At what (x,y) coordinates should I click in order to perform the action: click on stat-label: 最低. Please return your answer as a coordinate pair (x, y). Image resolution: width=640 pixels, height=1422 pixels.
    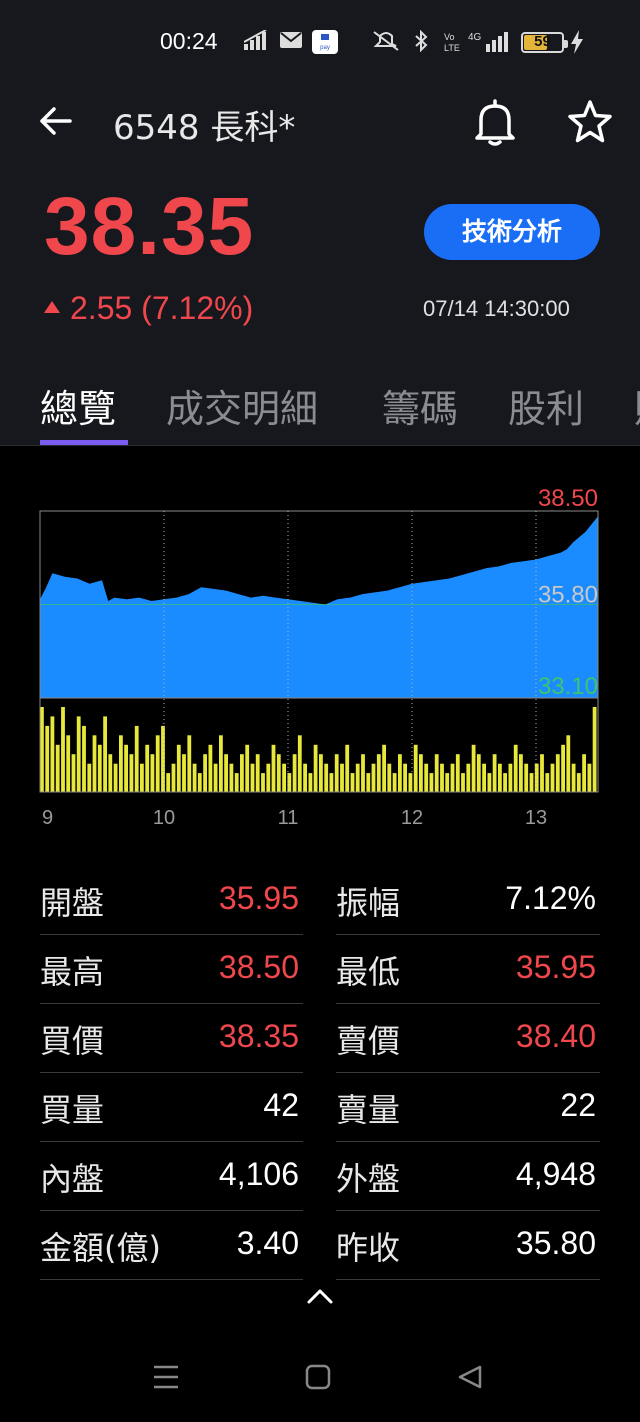
    Looking at the image, I should click on (368, 972).